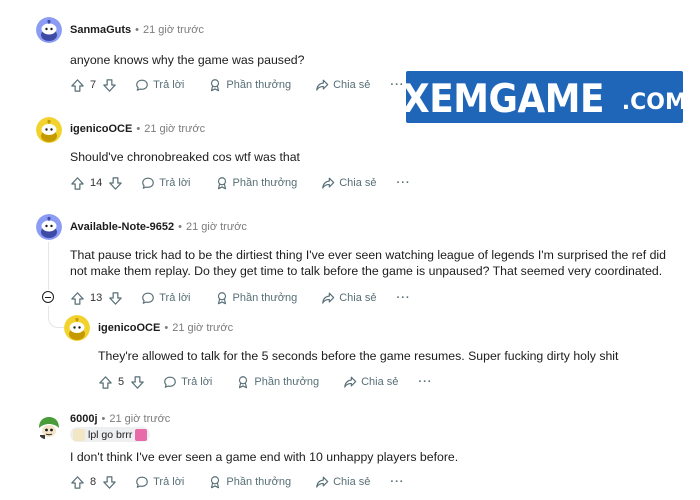 Image resolution: width=700 pixels, height=500 pixels. I want to click on comment-meta: SanmaGuts • 21 giờ trước, so click(137, 30).